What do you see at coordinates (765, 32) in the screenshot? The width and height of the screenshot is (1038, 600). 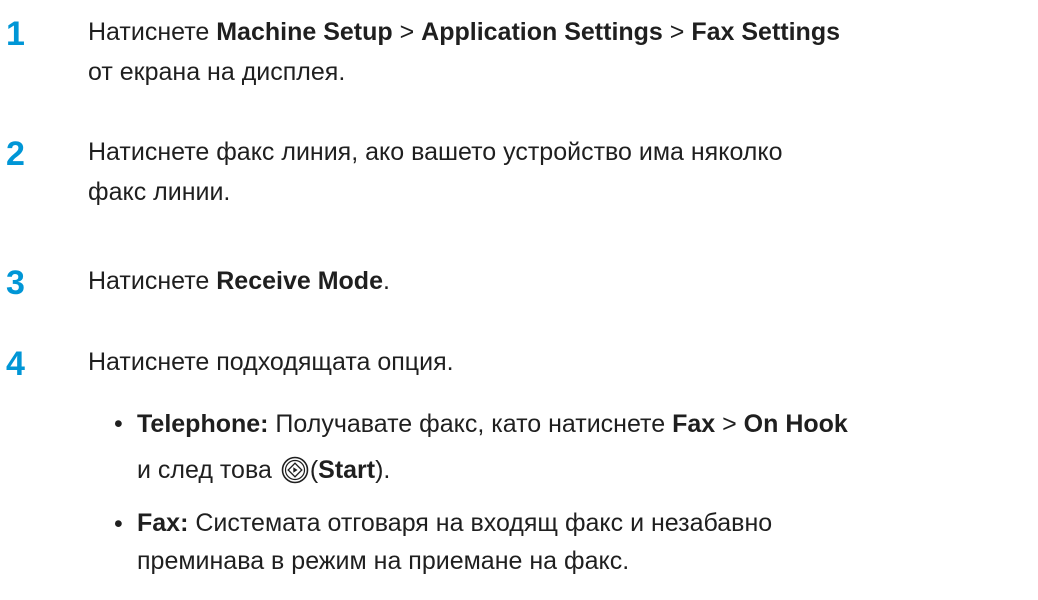 I see `menu-fax-settings: Fax Settings` at bounding box center [765, 32].